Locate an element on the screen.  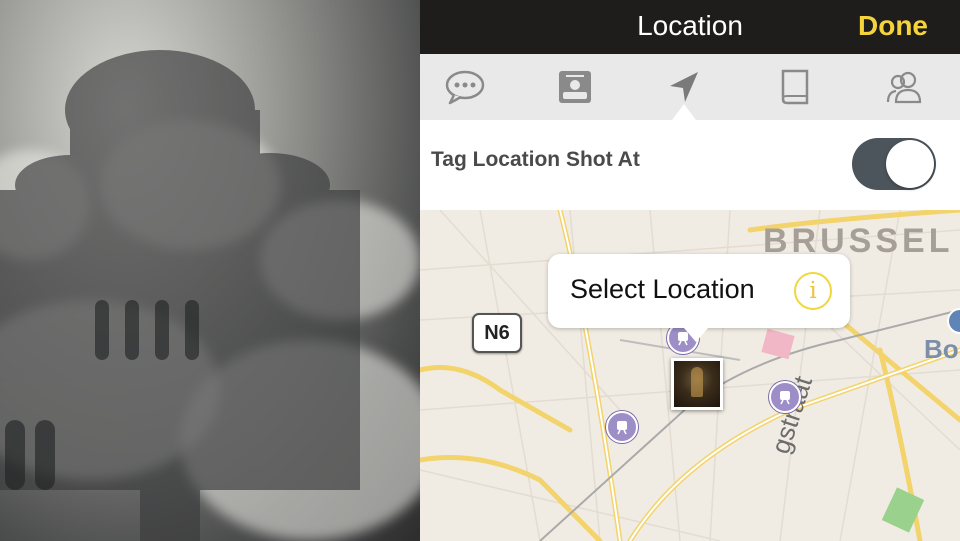
tab-comments is located at coordinates (465, 87).